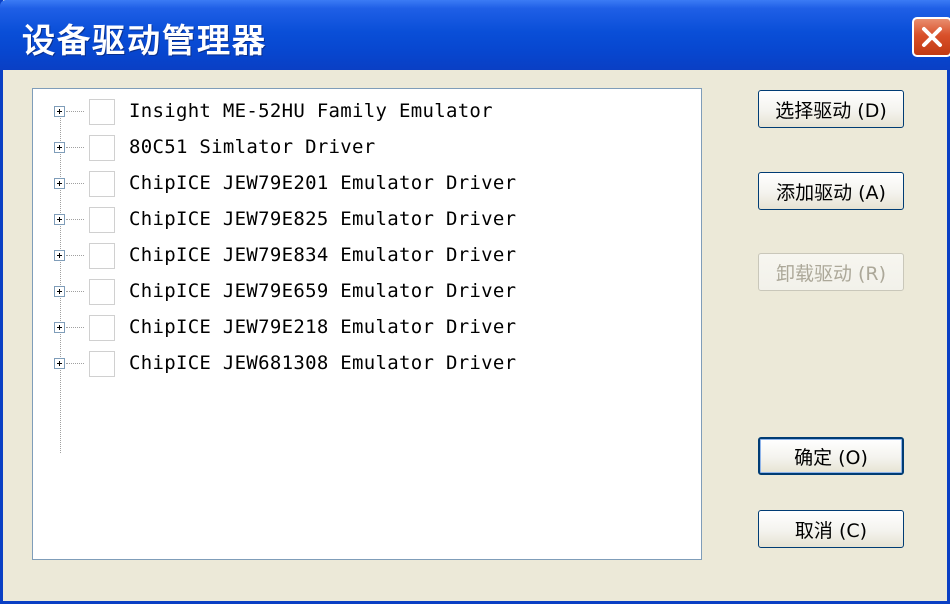 This screenshot has width=950, height=604. I want to click on tree-item: ChipICE JEW79E201 Emulator Driver, so click(363, 184).